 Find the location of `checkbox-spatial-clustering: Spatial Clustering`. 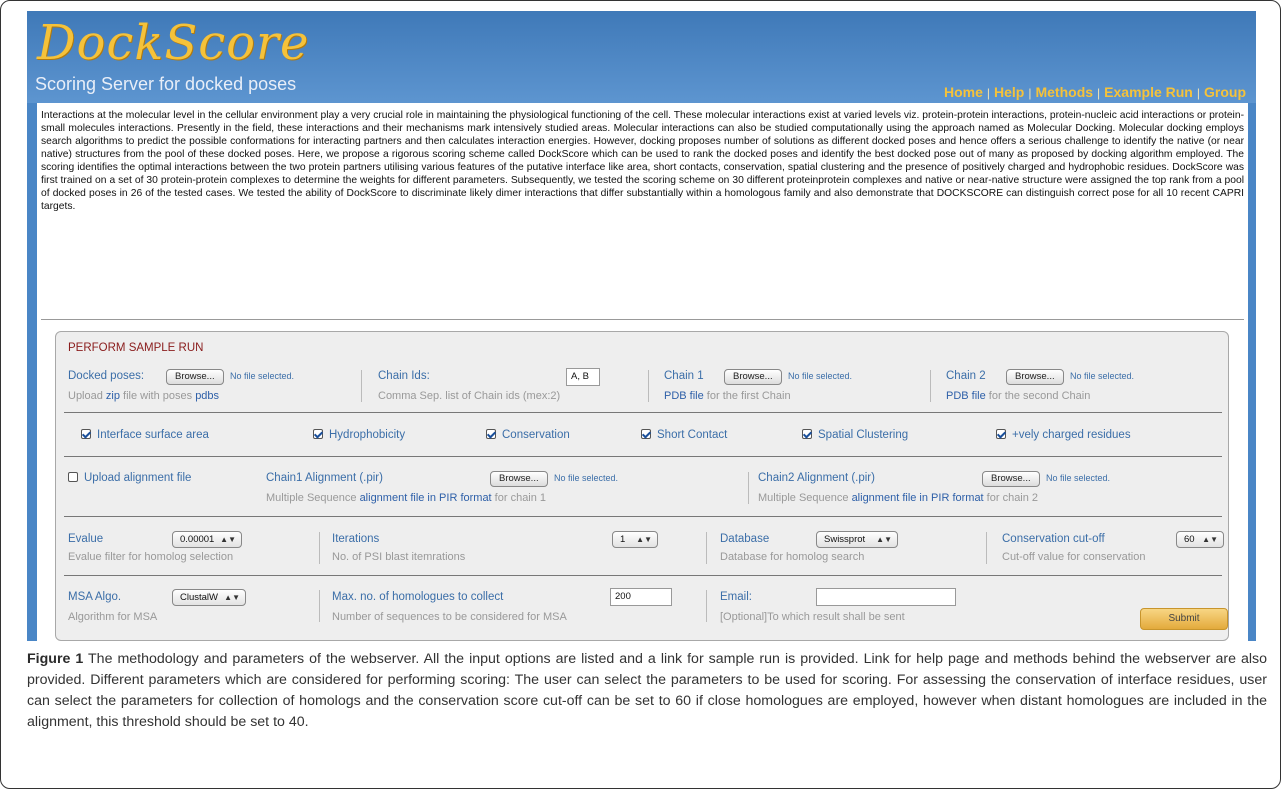

checkbox-spatial-clustering: Spatial Clustering is located at coordinates (855, 435).